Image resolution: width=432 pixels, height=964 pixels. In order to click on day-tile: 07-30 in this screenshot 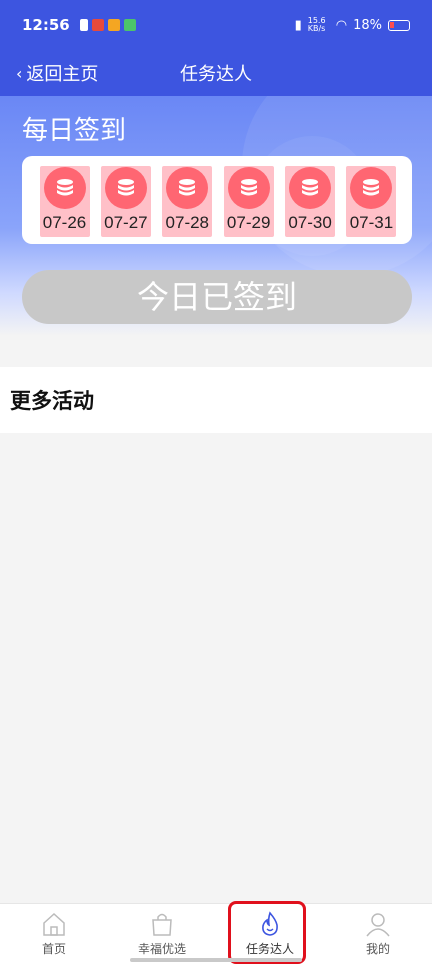, I will do `click(310, 201)`.